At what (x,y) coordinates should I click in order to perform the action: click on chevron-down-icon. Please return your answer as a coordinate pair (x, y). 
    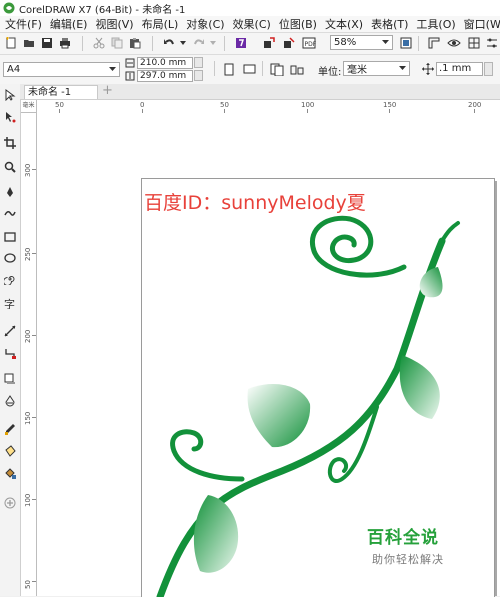
    Looking at the image, I should click on (112, 69).